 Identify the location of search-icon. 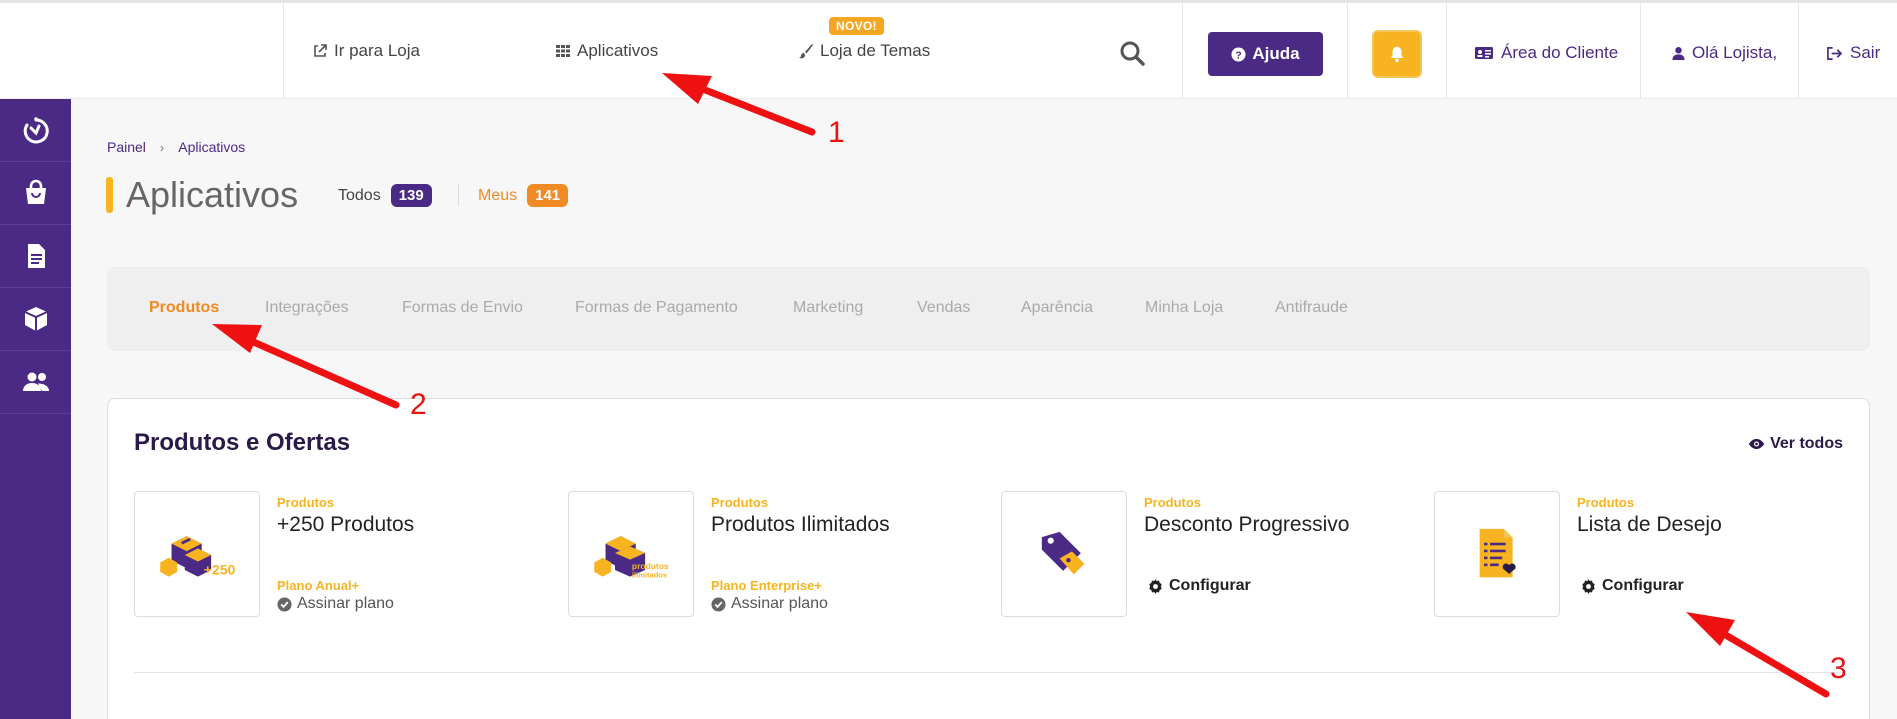
(1132, 53).